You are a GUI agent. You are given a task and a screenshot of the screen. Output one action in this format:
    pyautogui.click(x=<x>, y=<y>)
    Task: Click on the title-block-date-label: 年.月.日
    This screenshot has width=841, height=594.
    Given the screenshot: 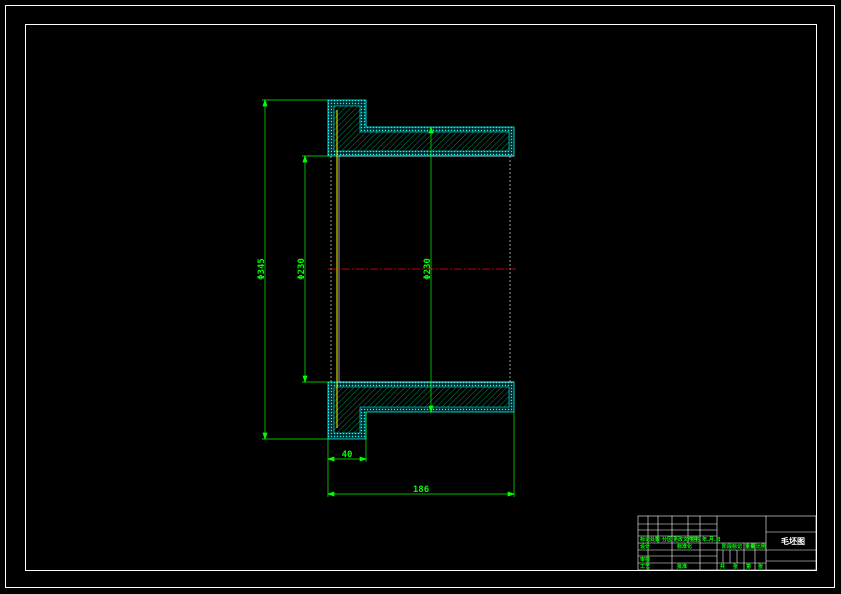 What is the action you would take?
    pyautogui.click(x=711, y=539)
    